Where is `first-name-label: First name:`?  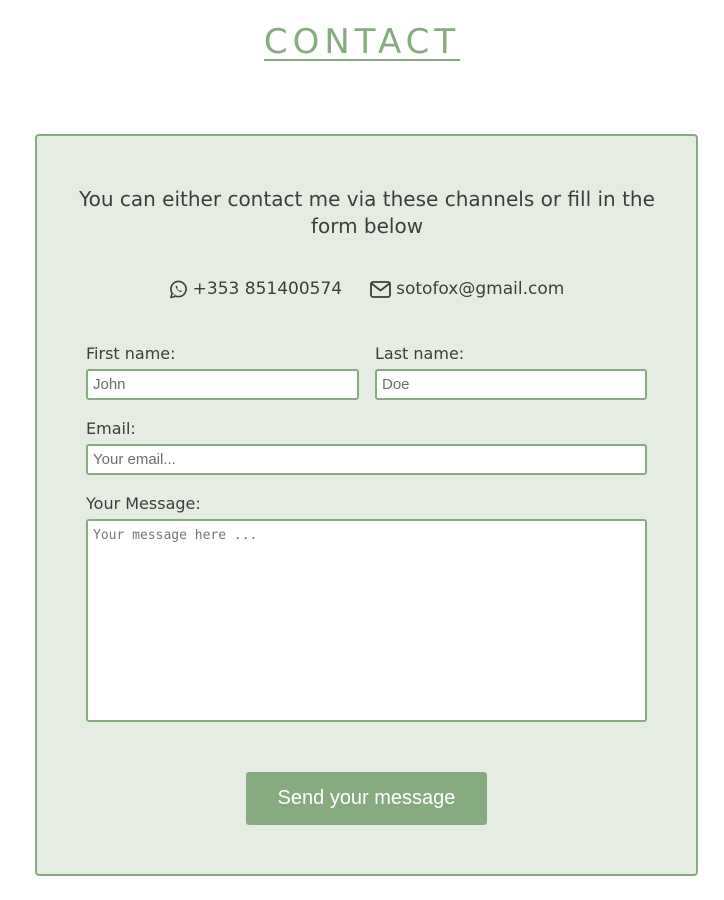 first-name-label: First name: is located at coordinates (131, 353).